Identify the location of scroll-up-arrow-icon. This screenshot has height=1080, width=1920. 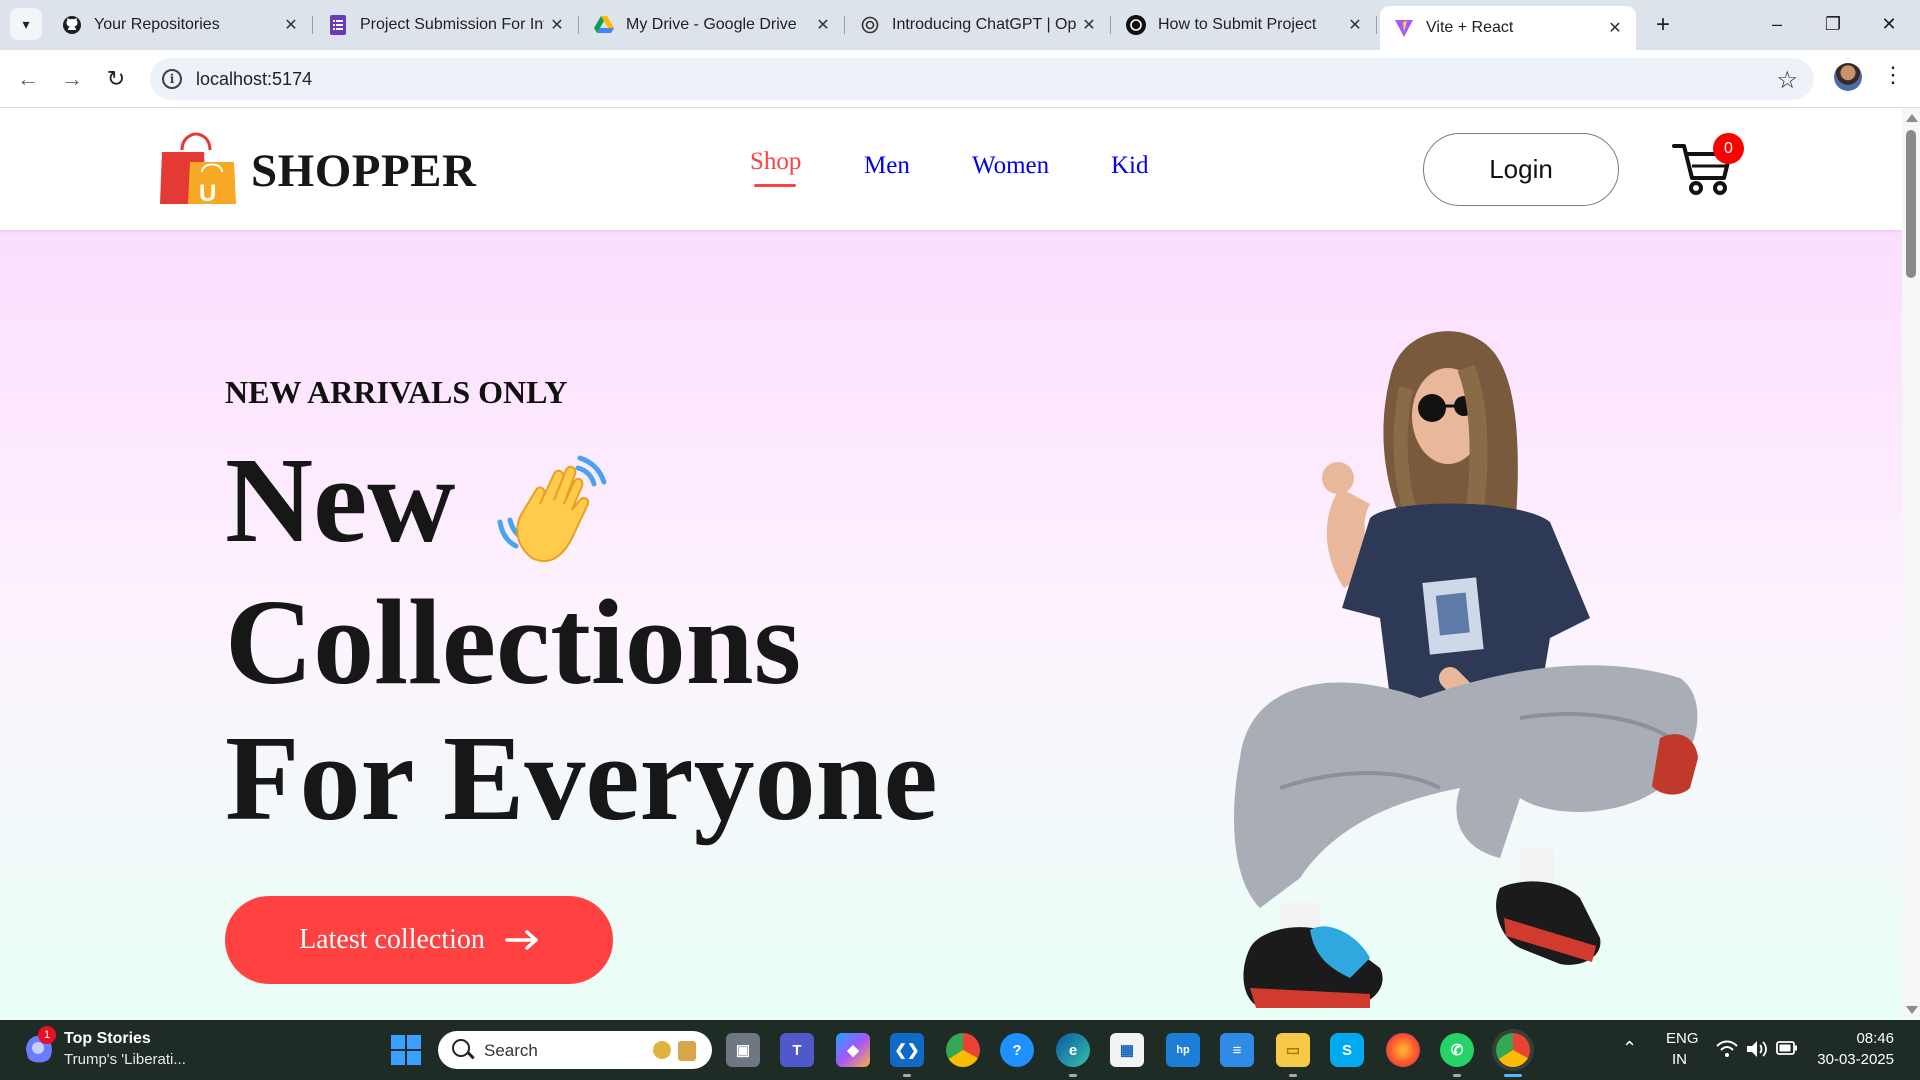
(1912, 118).